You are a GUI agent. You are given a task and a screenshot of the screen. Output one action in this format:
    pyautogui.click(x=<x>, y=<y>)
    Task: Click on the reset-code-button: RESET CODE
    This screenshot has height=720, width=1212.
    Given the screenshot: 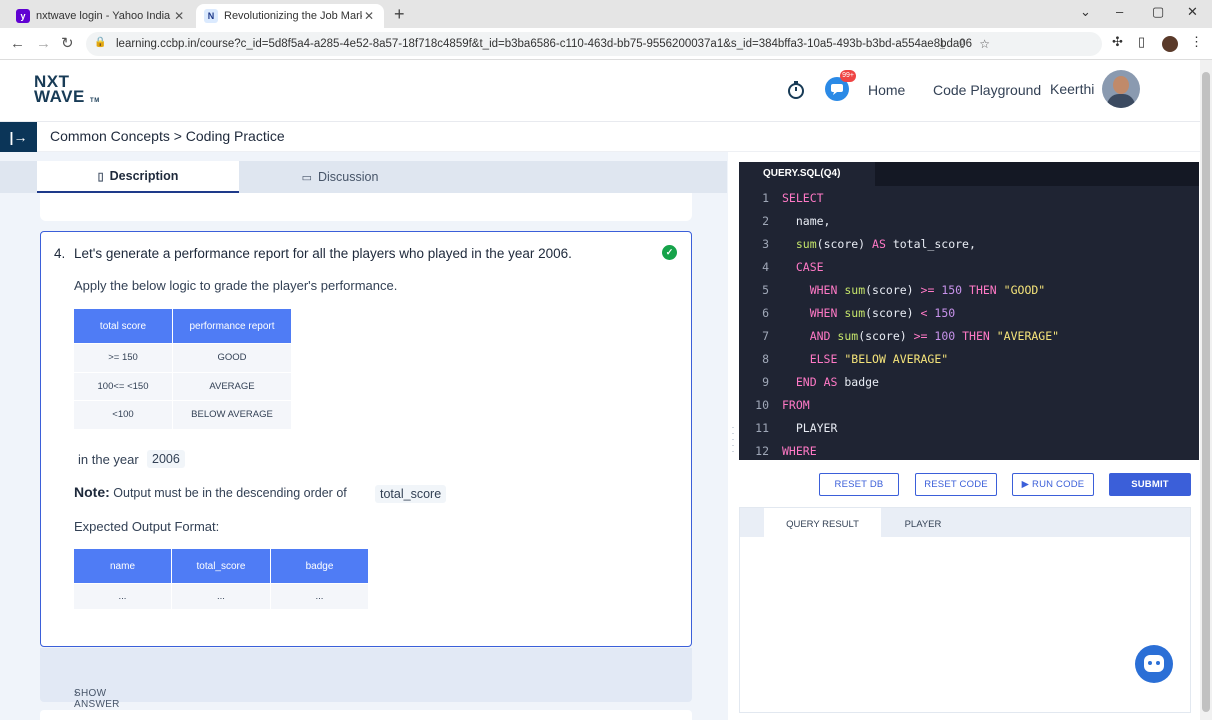 What is the action you would take?
    pyautogui.click(x=956, y=484)
    